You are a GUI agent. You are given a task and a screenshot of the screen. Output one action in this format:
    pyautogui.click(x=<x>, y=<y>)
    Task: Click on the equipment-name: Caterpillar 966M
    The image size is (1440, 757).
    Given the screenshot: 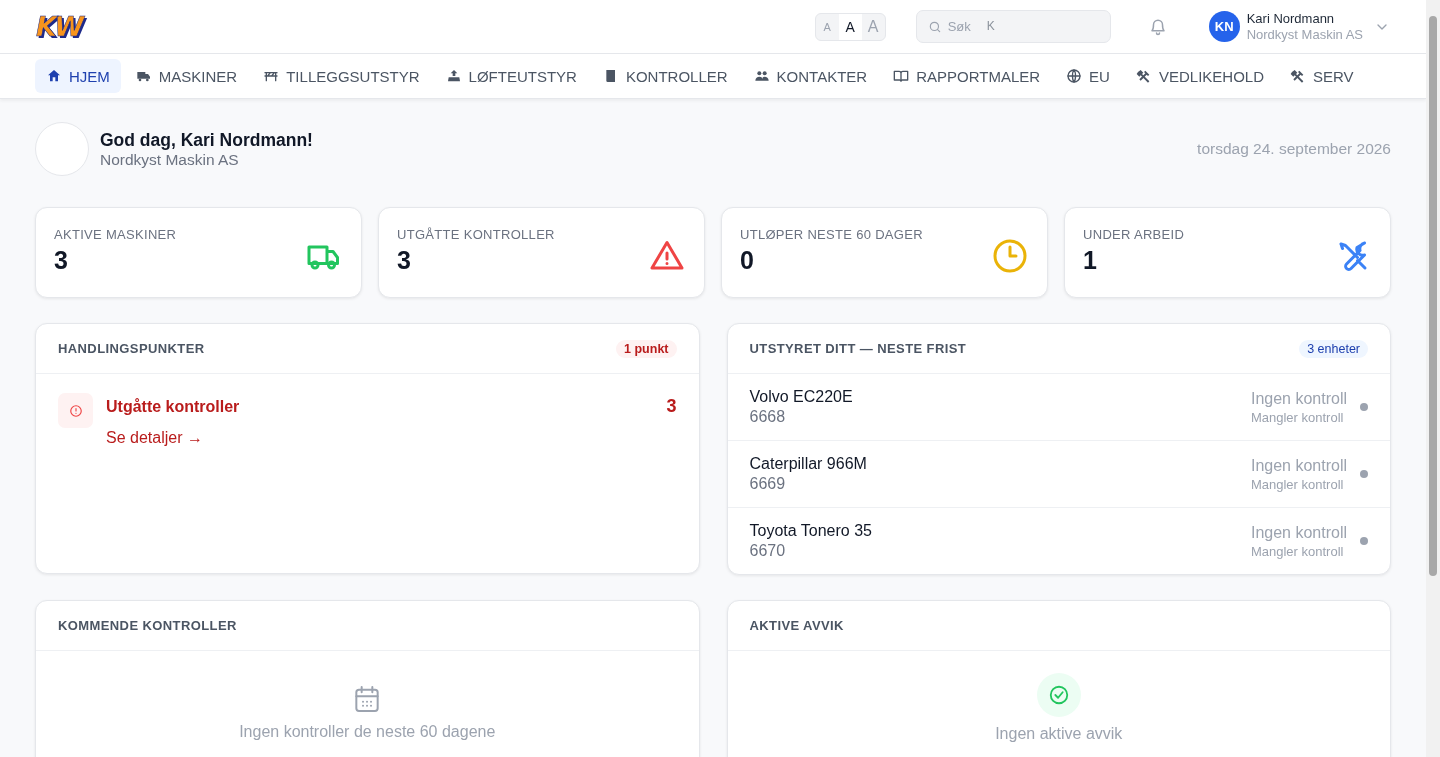 What is the action you would take?
    pyautogui.click(x=808, y=464)
    